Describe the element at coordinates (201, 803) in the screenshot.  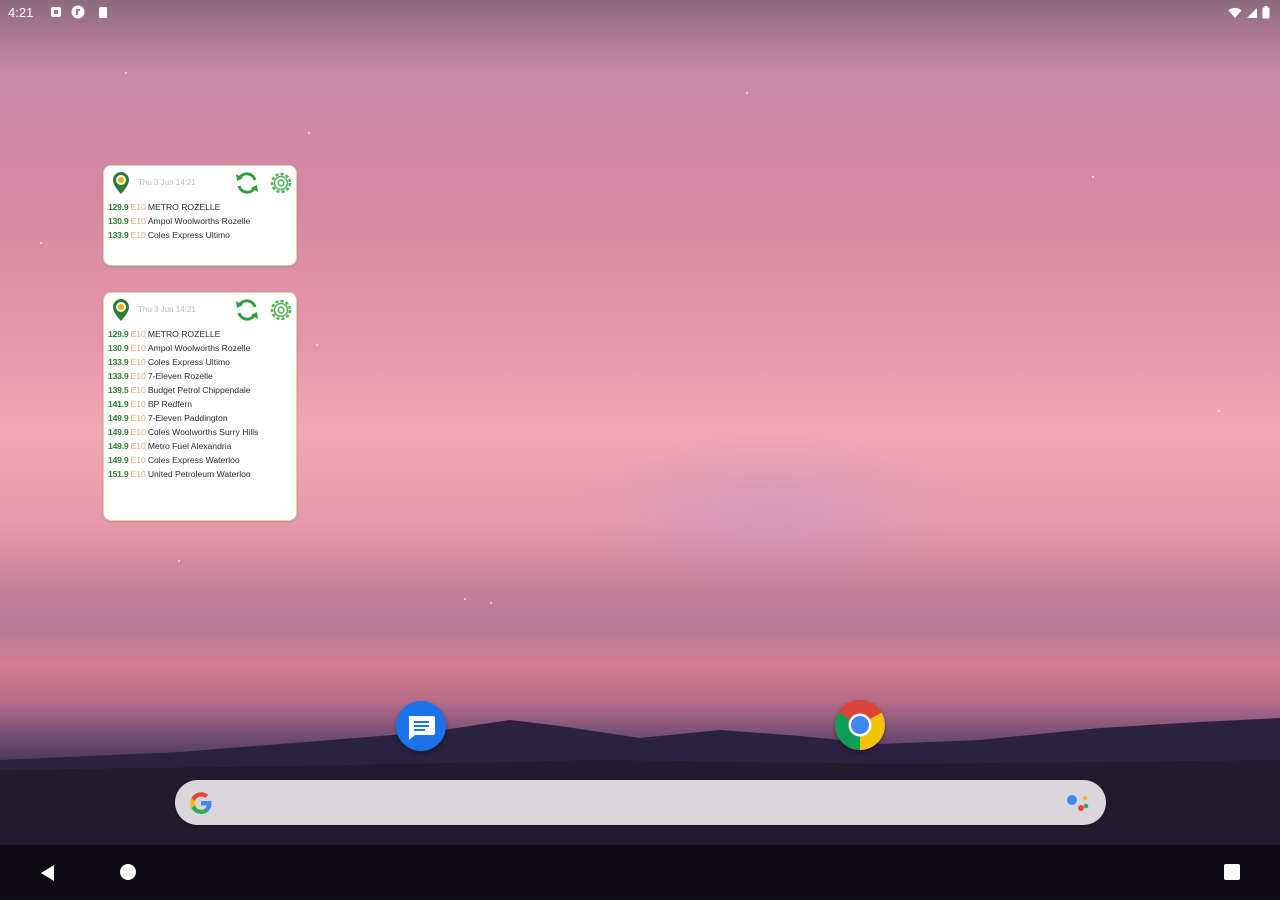
I see `google-g-icon` at that location.